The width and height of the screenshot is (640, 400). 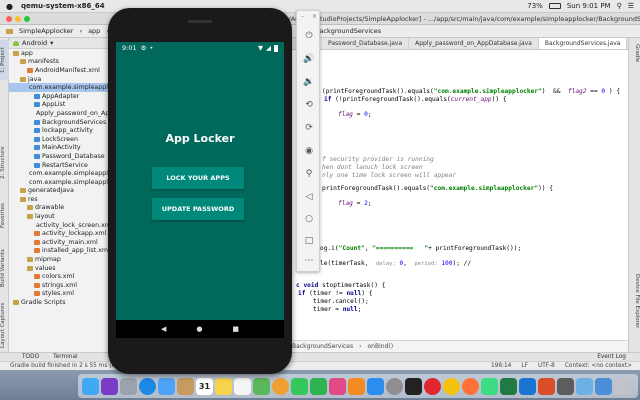 What do you see at coordinates (622, 386) in the screenshot?
I see `trash-icon` at bounding box center [622, 386].